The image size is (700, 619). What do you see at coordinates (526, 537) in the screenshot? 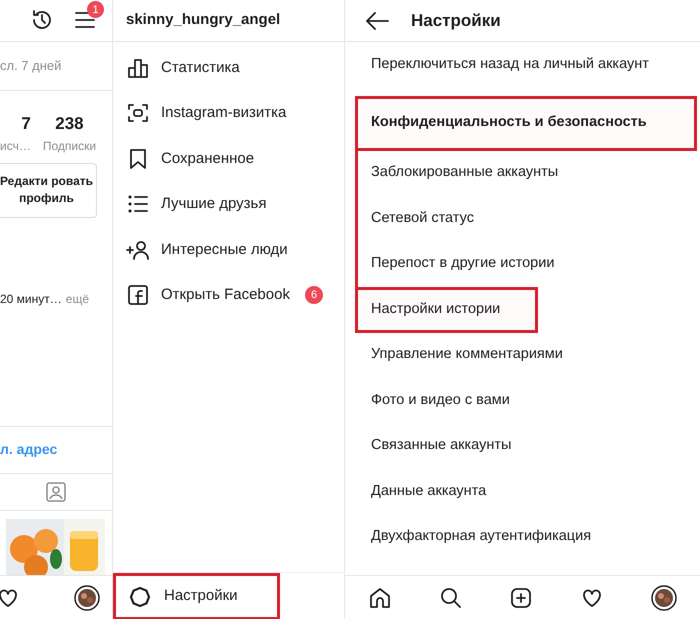
I see `settings-item: Двухфакторная аутентификация` at bounding box center [526, 537].